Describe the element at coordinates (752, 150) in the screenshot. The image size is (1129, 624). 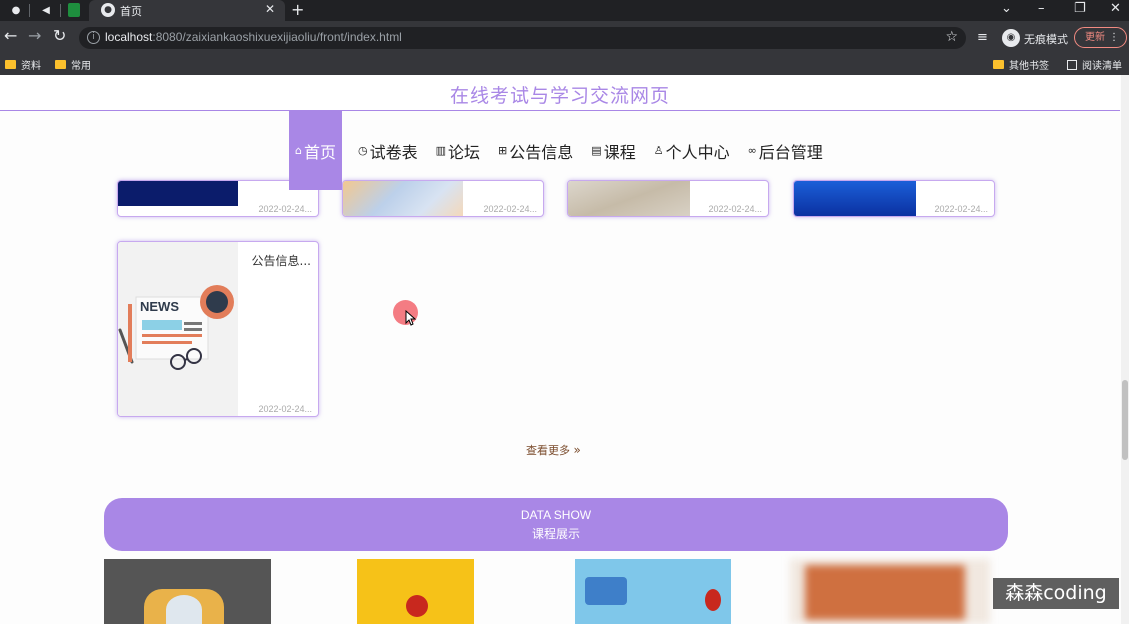
I see `link-icon: ∞` at that location.